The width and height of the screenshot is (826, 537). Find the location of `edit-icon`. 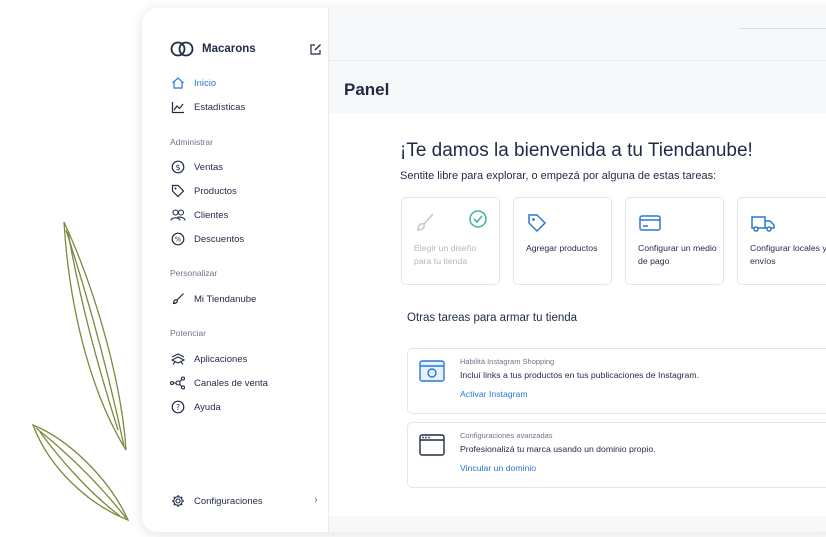

edit-icon is located at coordinates (315, 49).